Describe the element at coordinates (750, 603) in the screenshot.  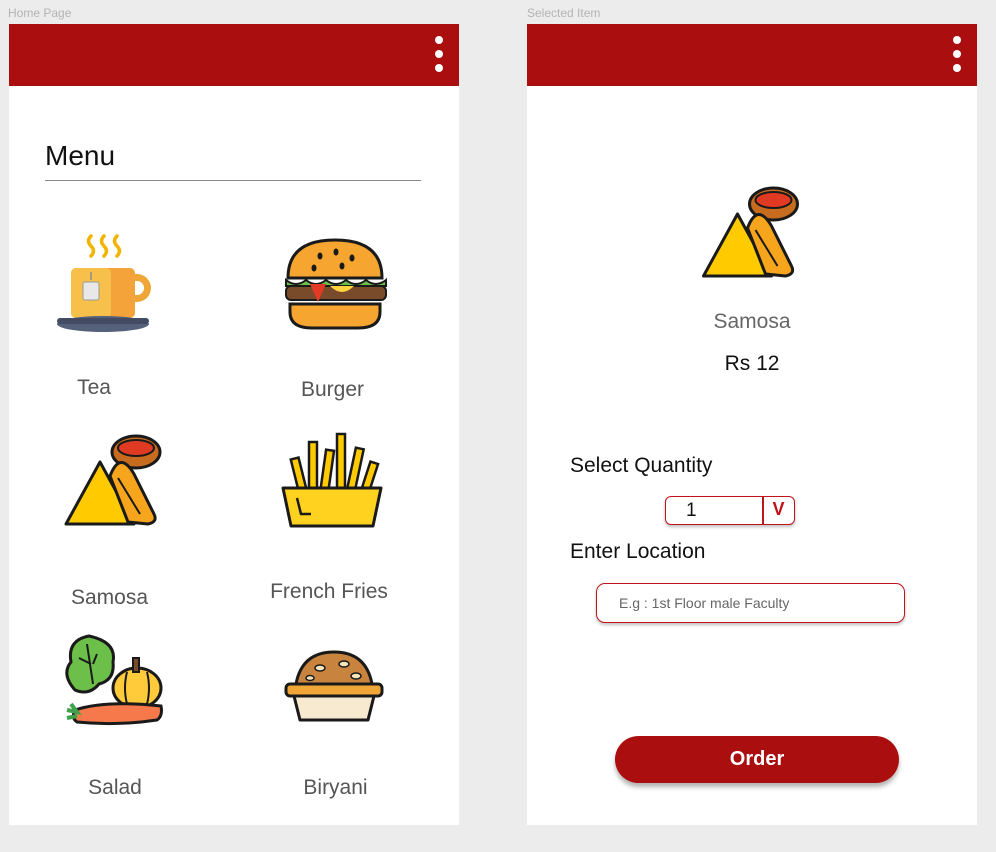
I see `location-input` at that location.